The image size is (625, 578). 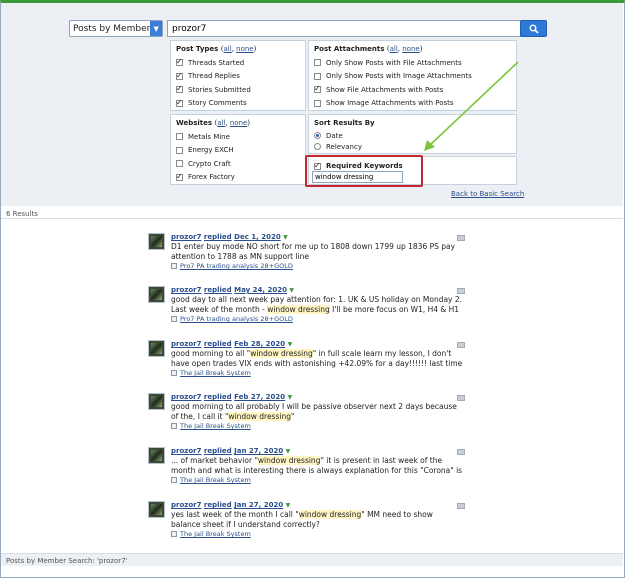 What do you see at coordinates (260, 290) in the screenshot?
I see `date-link: May 24, 2020` at bounding box center [260, 290].